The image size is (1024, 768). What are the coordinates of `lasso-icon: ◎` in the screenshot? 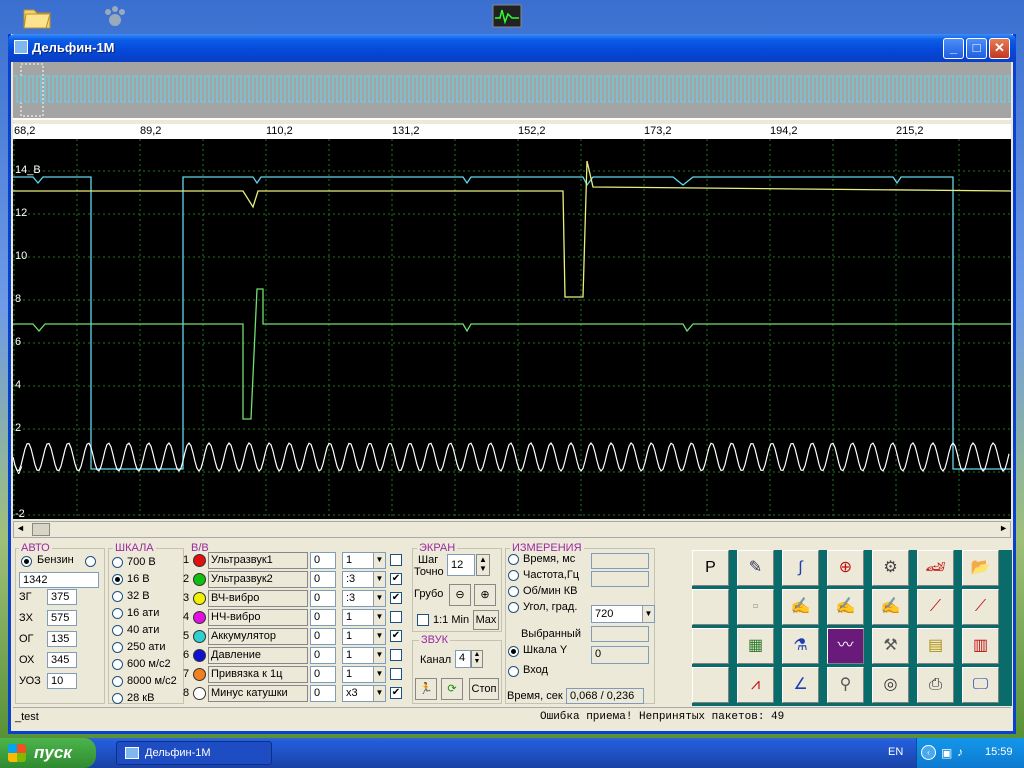 It's located at (890, 685).